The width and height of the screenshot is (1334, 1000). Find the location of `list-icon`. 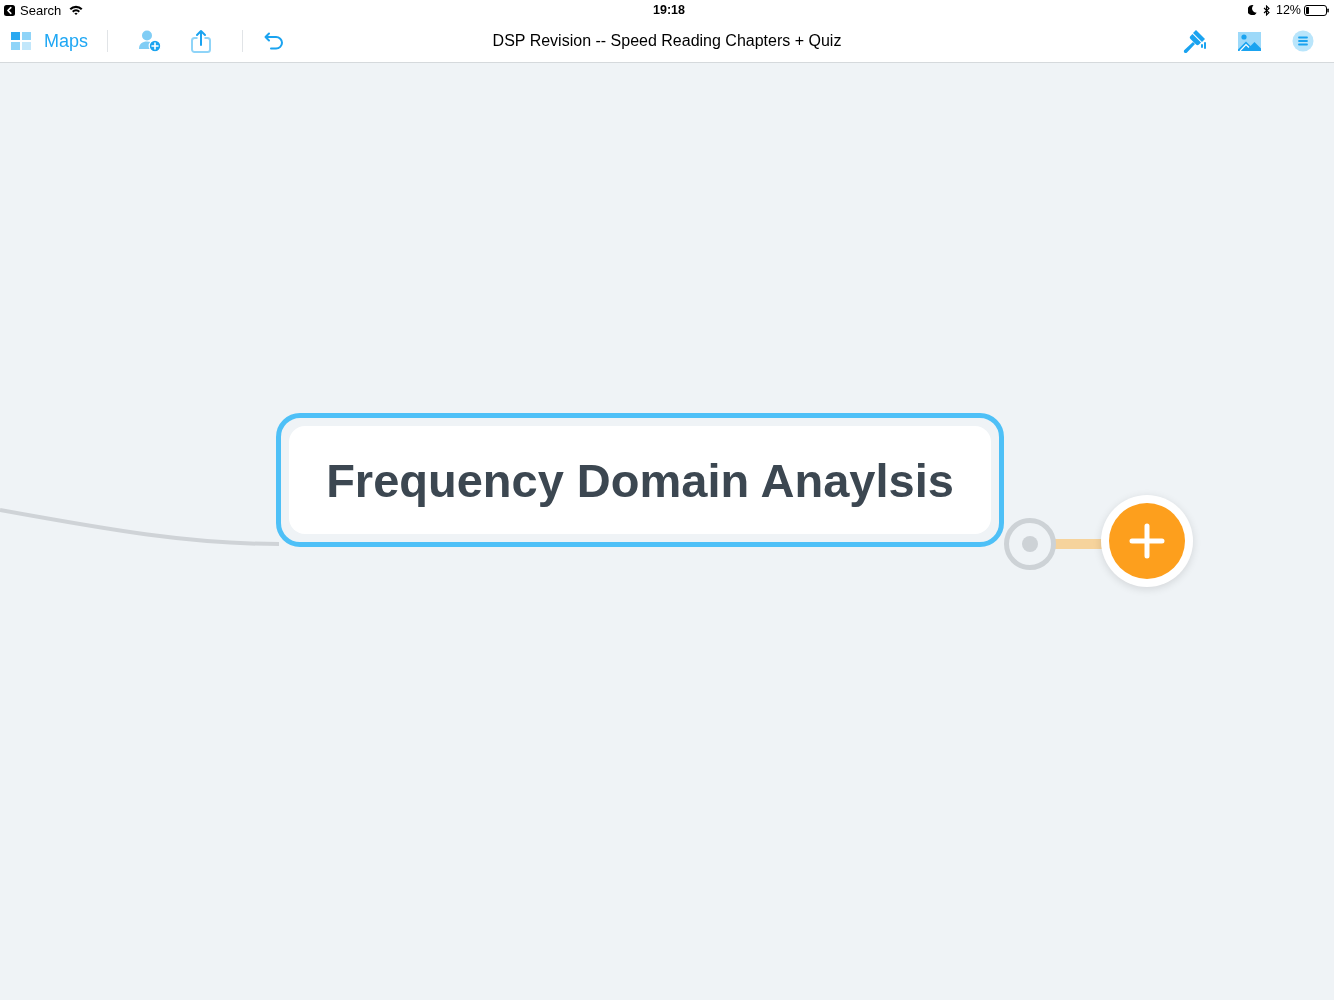

list-icon is located at coordinates (1303, 41).